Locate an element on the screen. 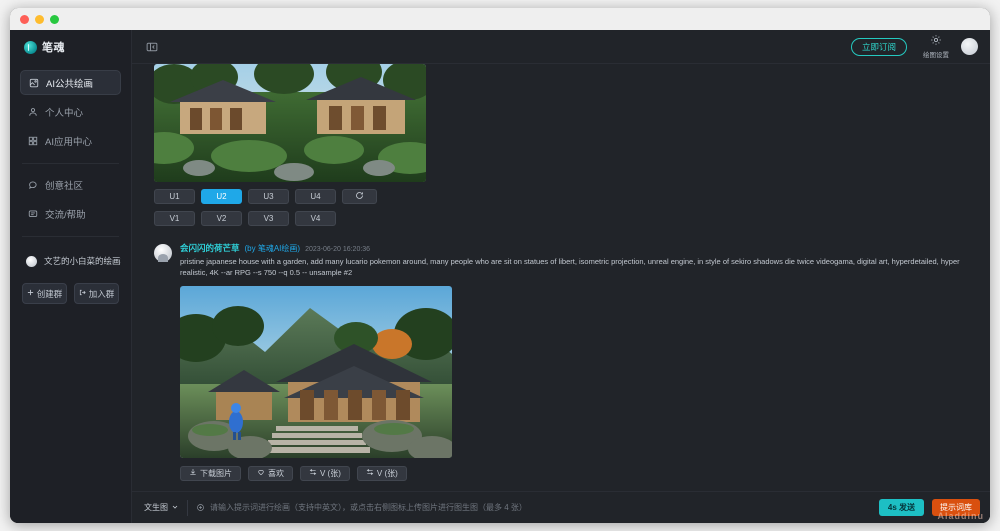  button-label: U3 is located at coordinates (268, 196).